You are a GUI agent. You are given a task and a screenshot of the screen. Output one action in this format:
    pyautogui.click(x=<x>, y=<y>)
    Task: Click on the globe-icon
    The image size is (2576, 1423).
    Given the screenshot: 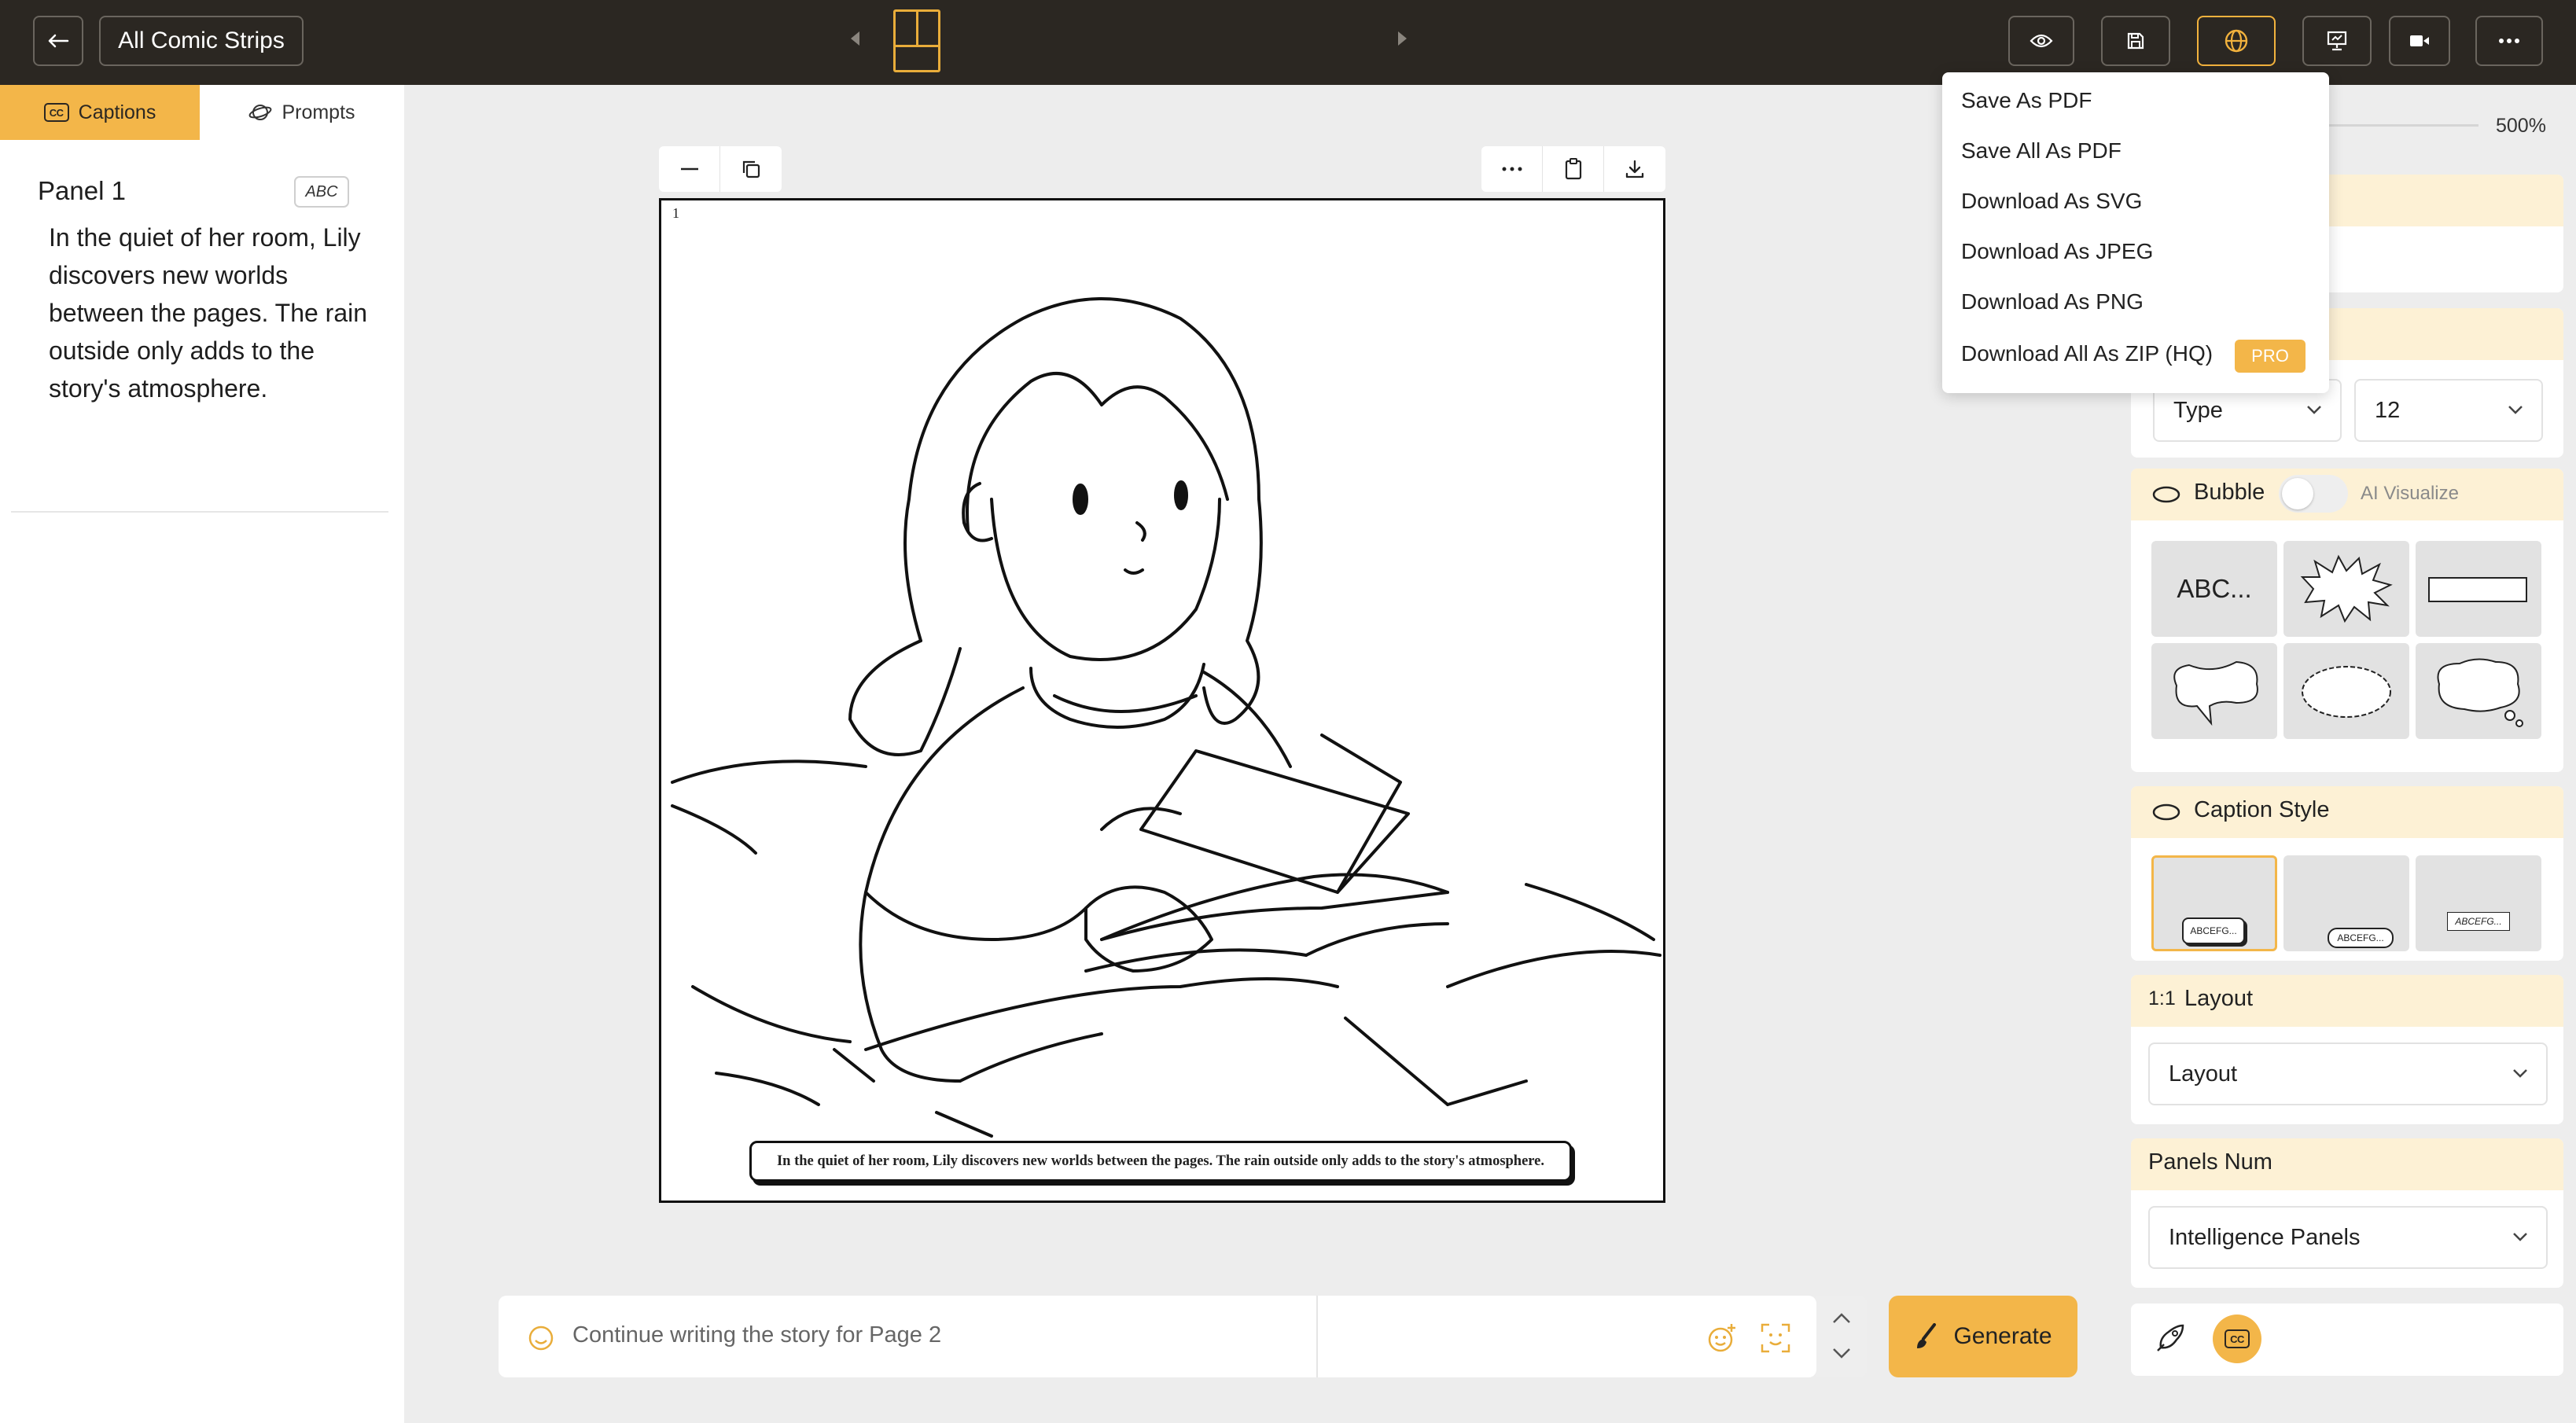 What is the action you would take?
    pyautogui.click(x=2236, y=41)
    